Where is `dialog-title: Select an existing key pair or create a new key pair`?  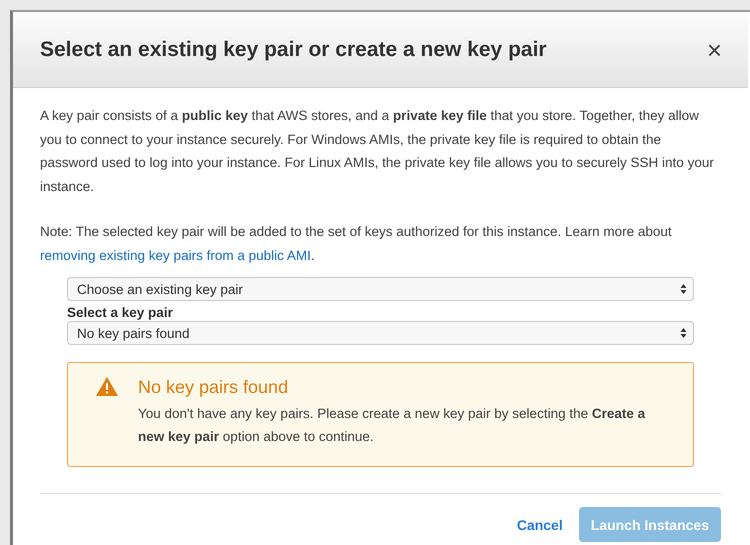 dialog-title: Select an existing key pair or create a new key pair is located at coordinates (293, 50).